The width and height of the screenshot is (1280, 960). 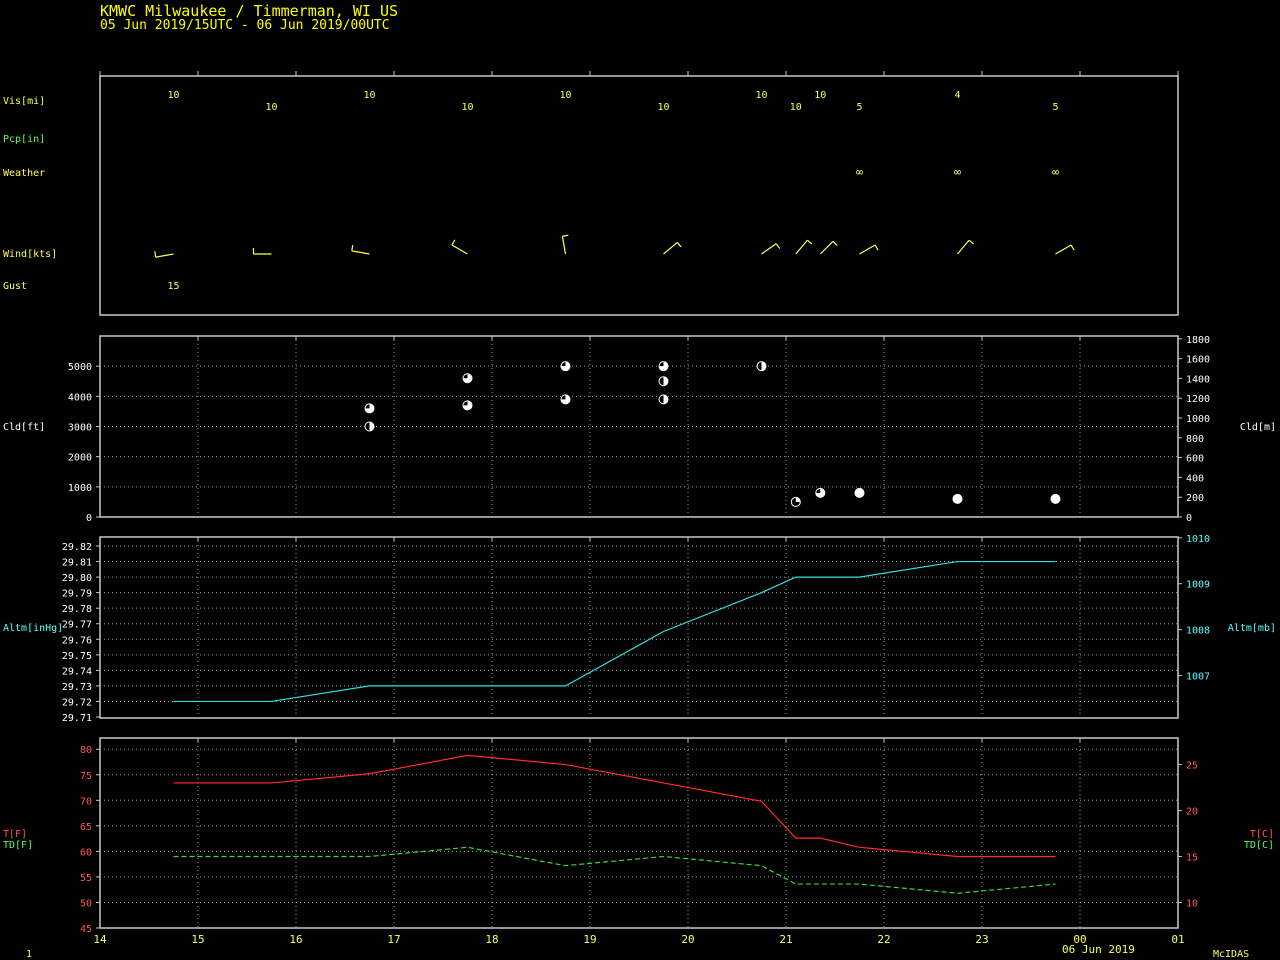 What do you see at coordinates (1198, 419) in the screenshot?
I see `cloud-right-tick-label: 1000` at bounding box center [1198, 419].